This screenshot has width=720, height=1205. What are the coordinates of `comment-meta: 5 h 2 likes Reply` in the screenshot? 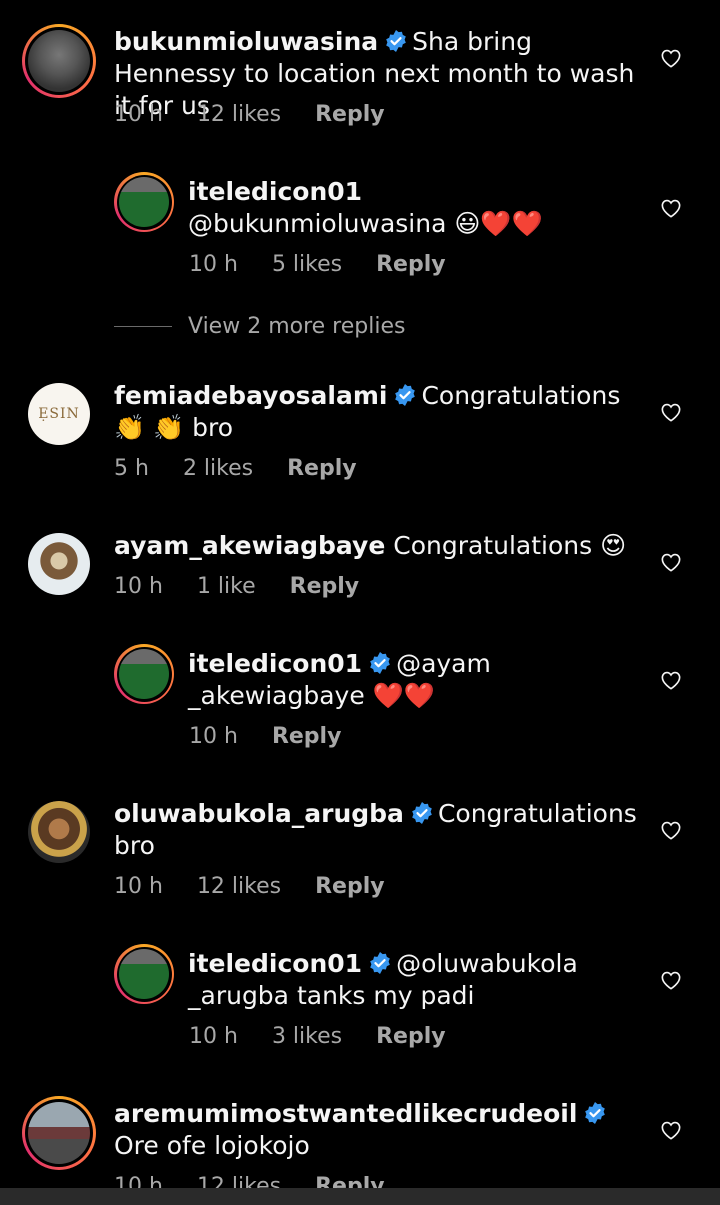 It's located at (252, 468).